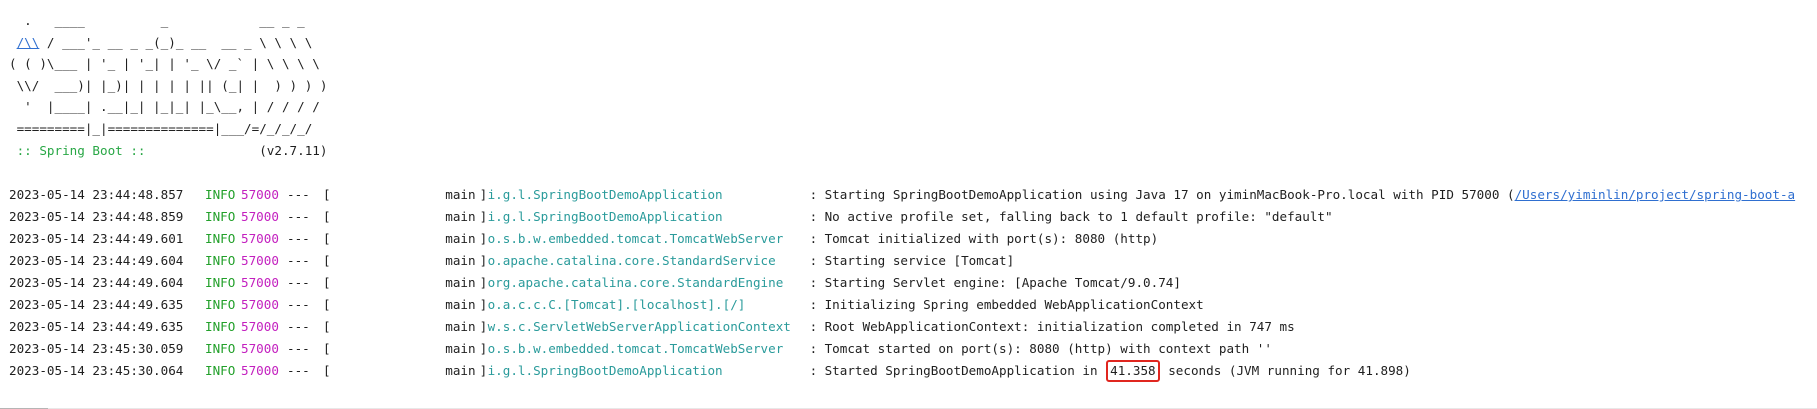 Image resolution: width=1817 pixels, height=409 pixels. I want to click on banner-line: /\\ / ___'_ __ _ _(_)_ __ __ _ \ \ \ \, so click(913, 43).